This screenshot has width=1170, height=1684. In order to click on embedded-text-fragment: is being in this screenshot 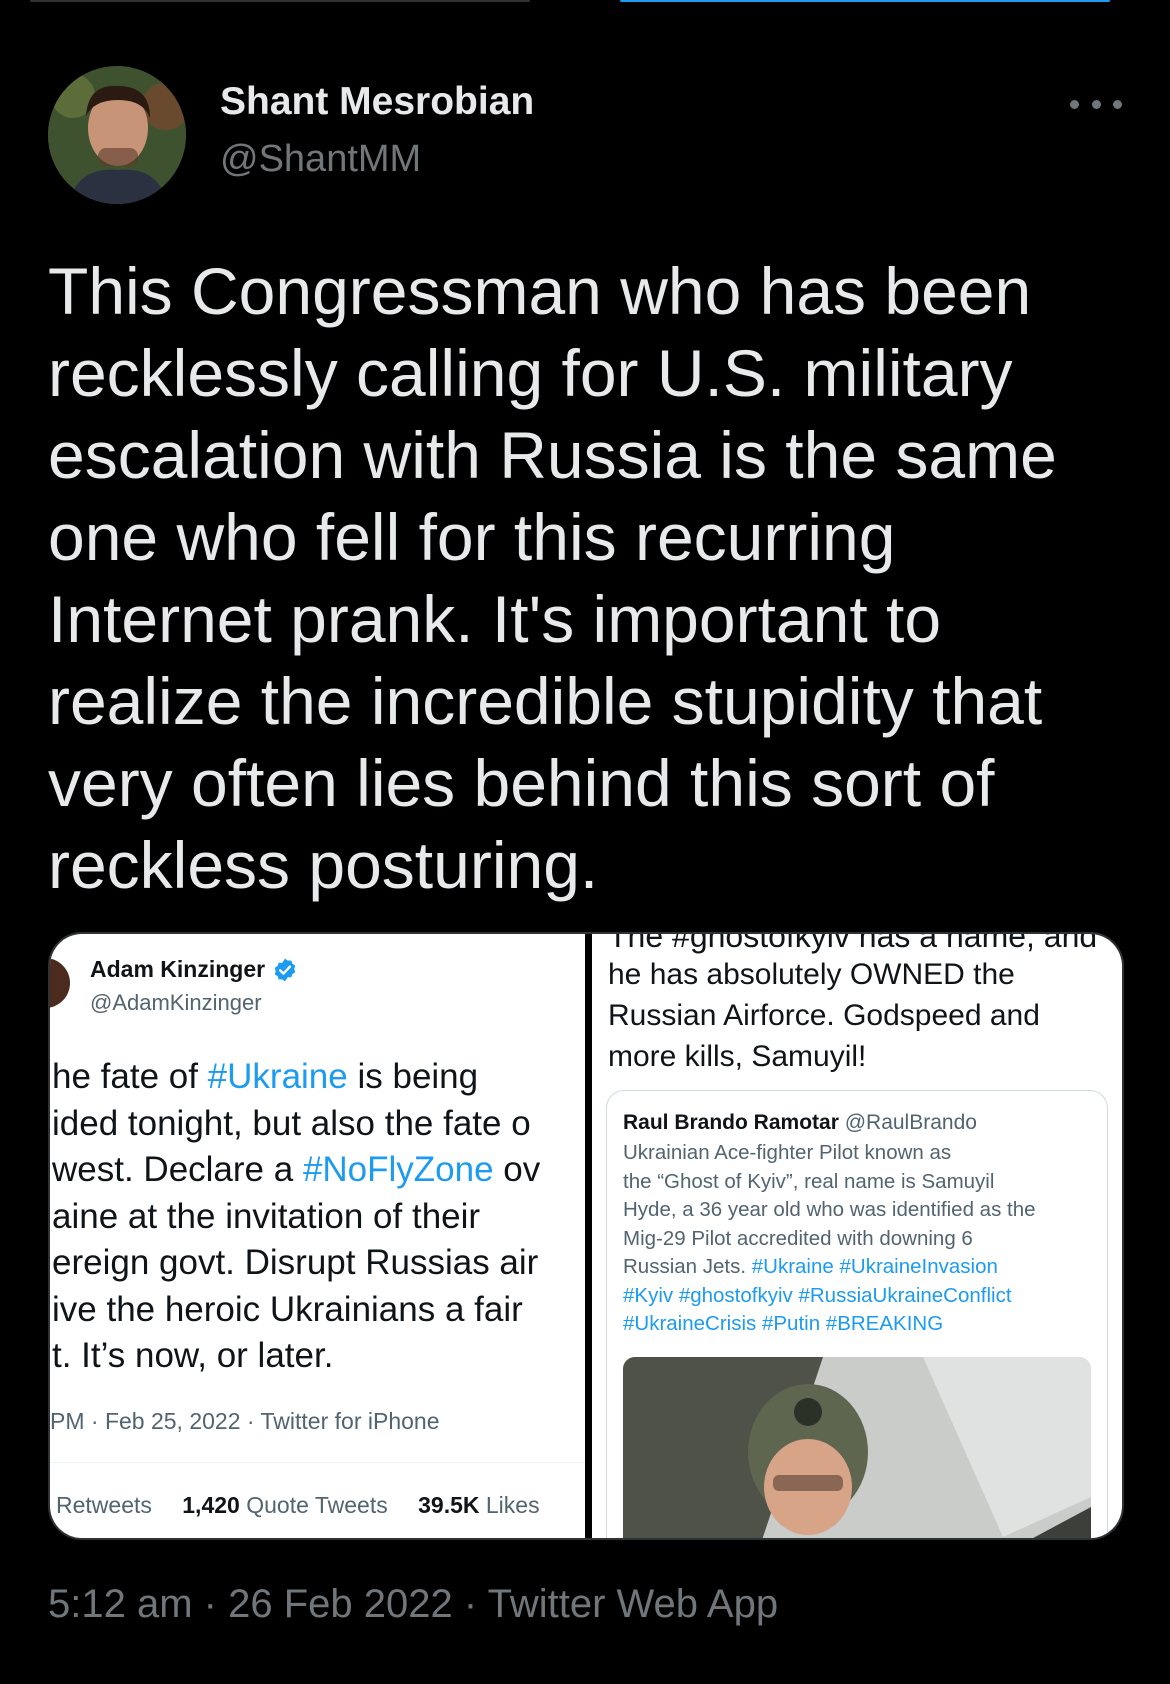, I will do `click(413, 1076)`.